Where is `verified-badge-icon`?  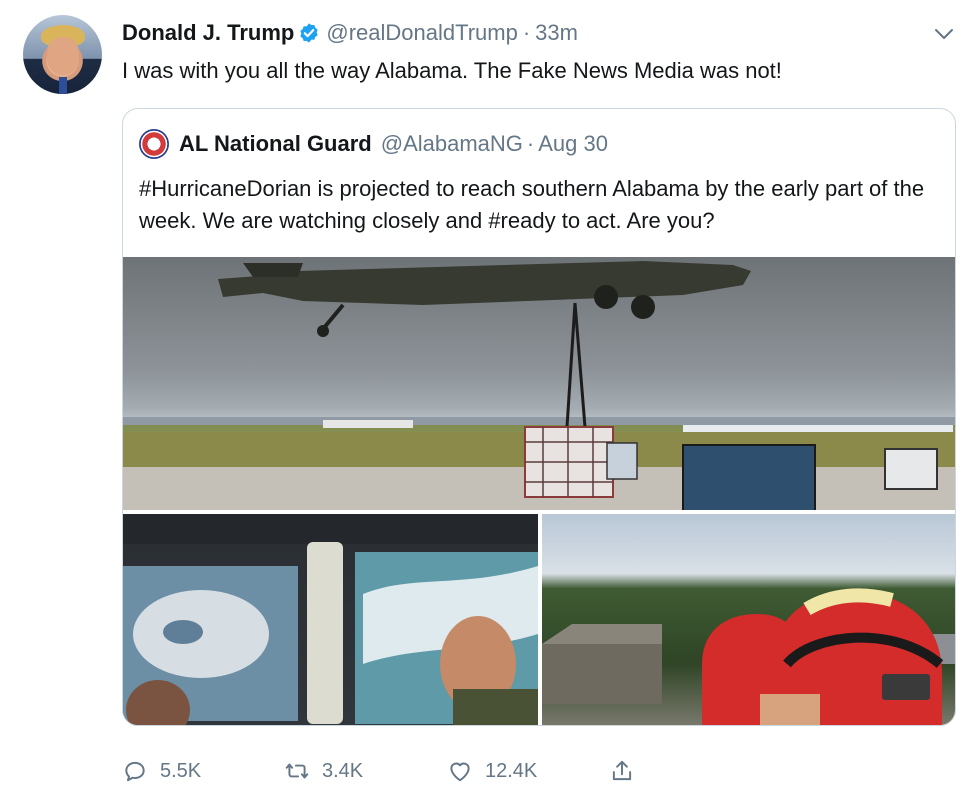
verified-badge-icon is located at coordinates (309, 33).